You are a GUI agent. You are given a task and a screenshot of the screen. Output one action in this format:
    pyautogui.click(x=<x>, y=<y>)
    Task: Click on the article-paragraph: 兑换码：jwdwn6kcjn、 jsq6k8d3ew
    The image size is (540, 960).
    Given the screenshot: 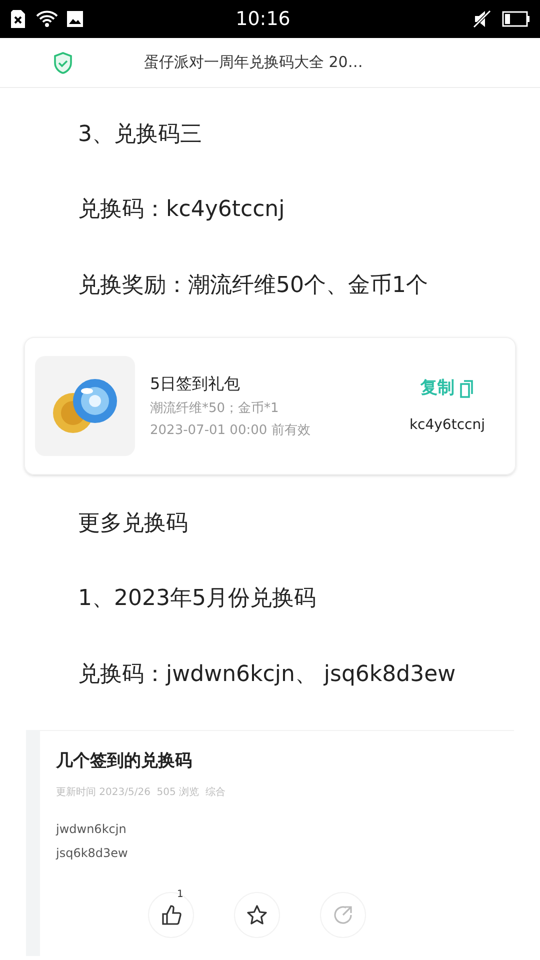 What is the action you would take?
    pyautogui.click(x=267, y=675)
    